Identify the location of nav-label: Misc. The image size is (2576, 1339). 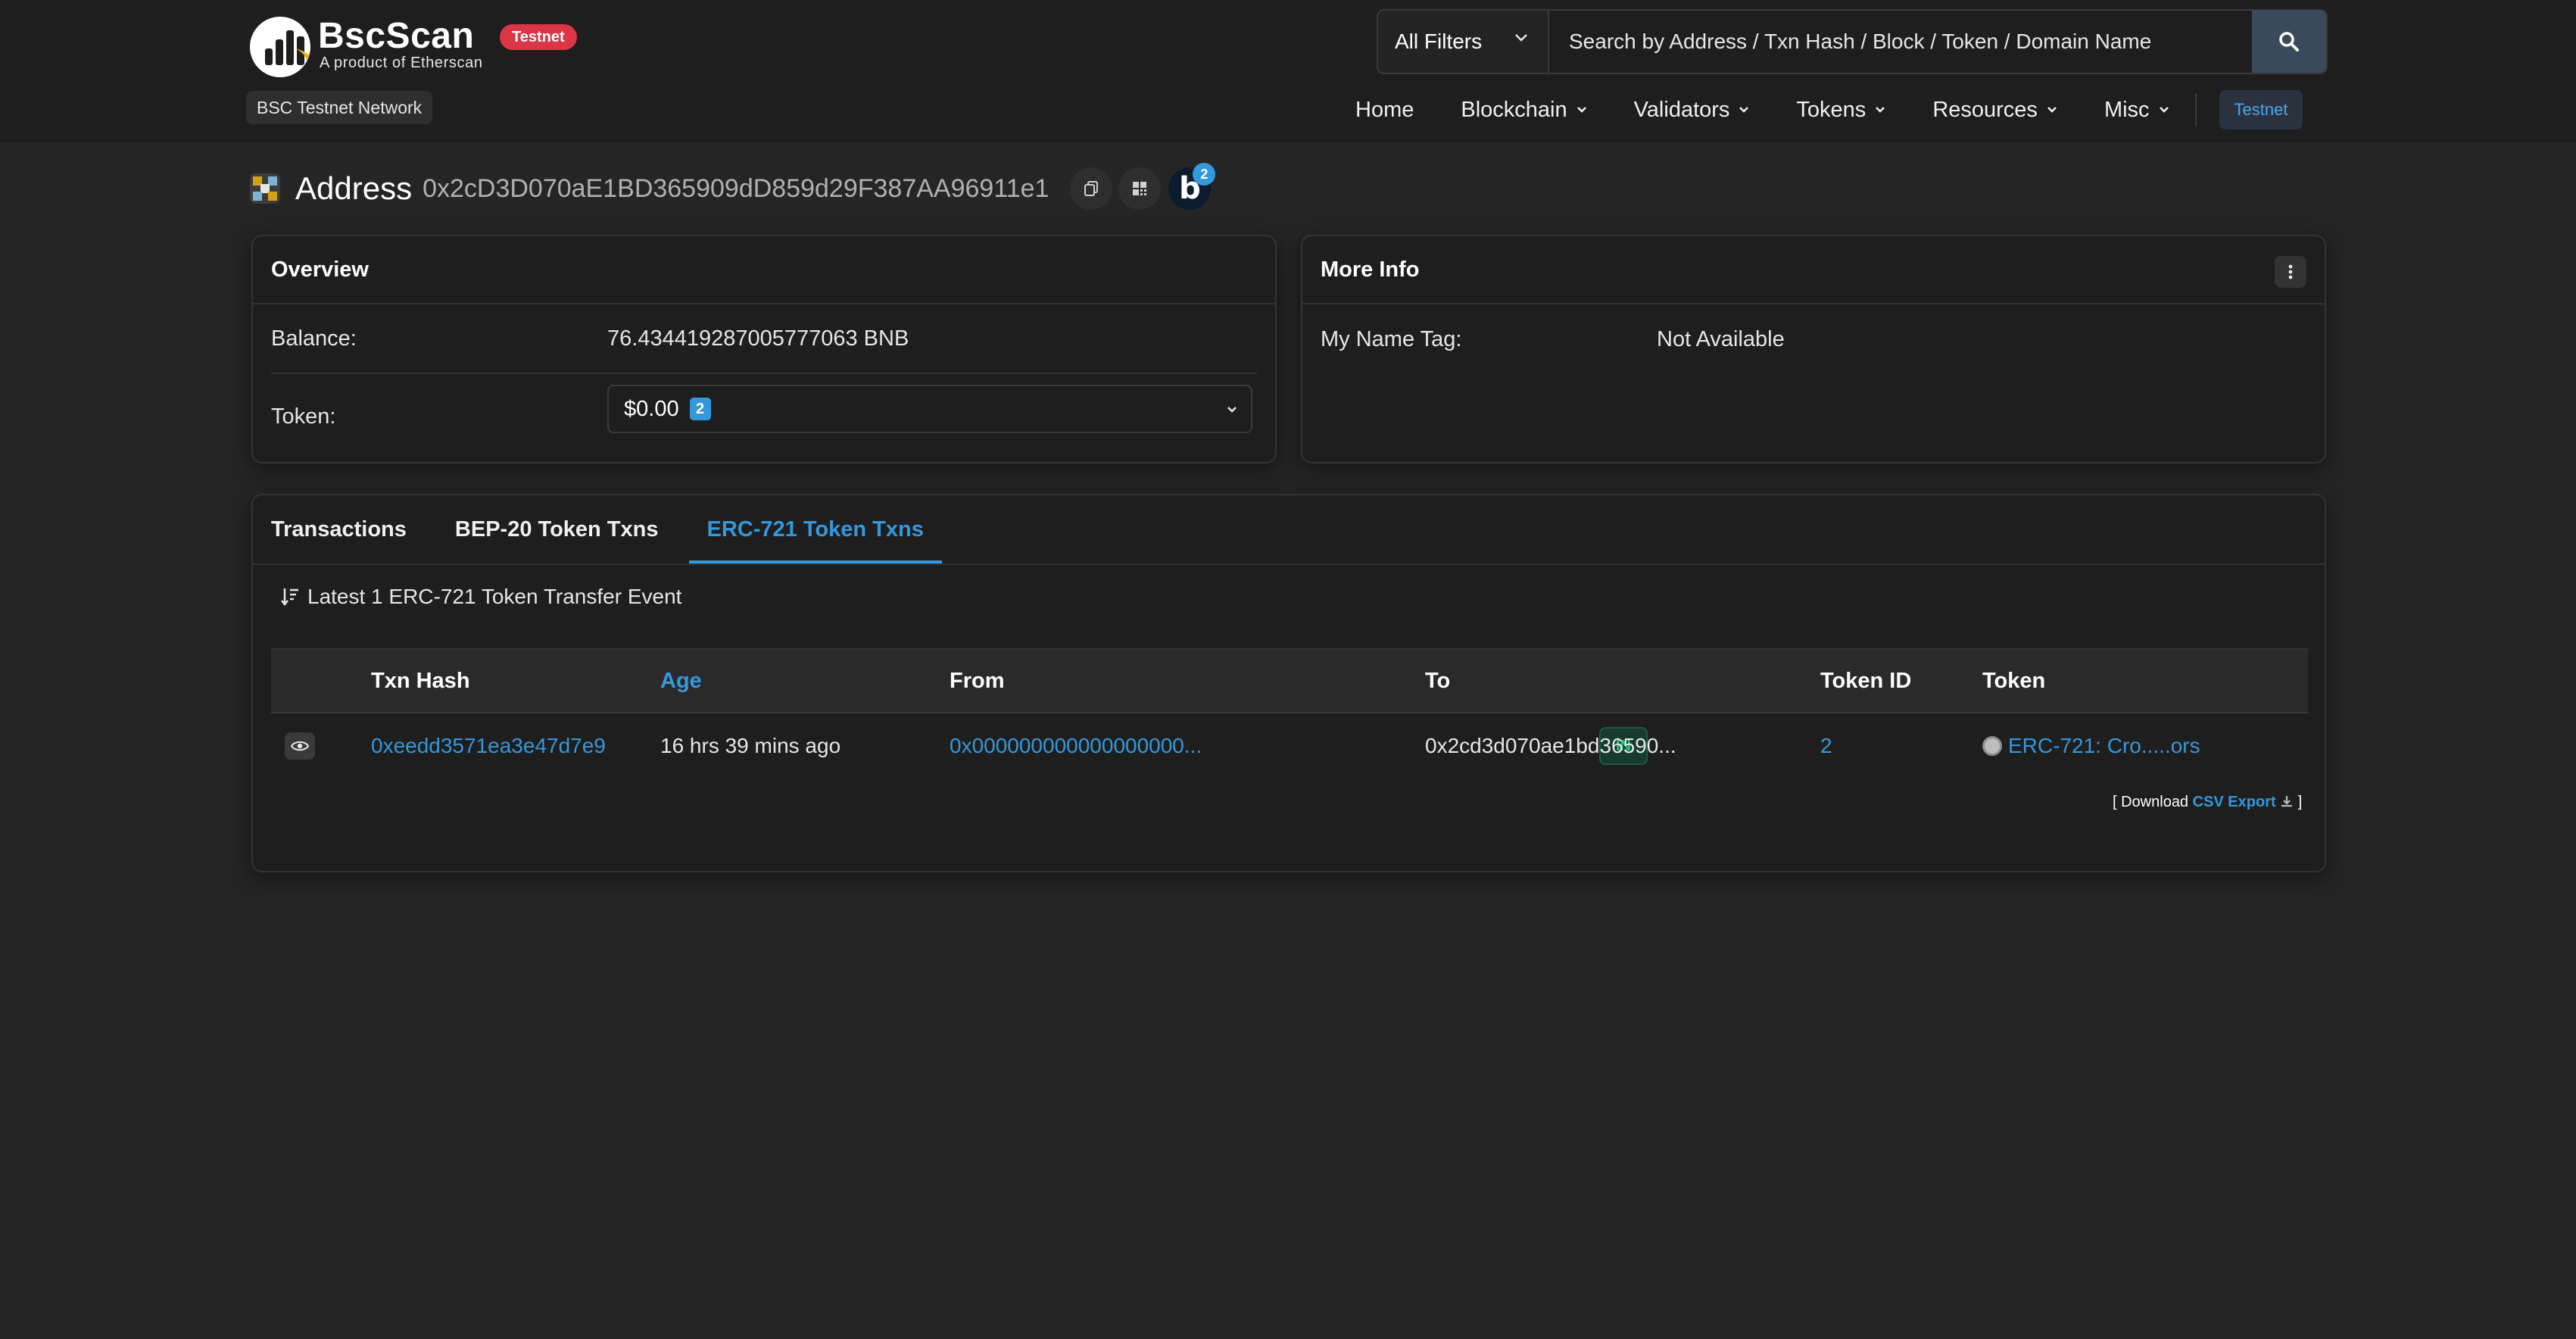
(2127, 110).